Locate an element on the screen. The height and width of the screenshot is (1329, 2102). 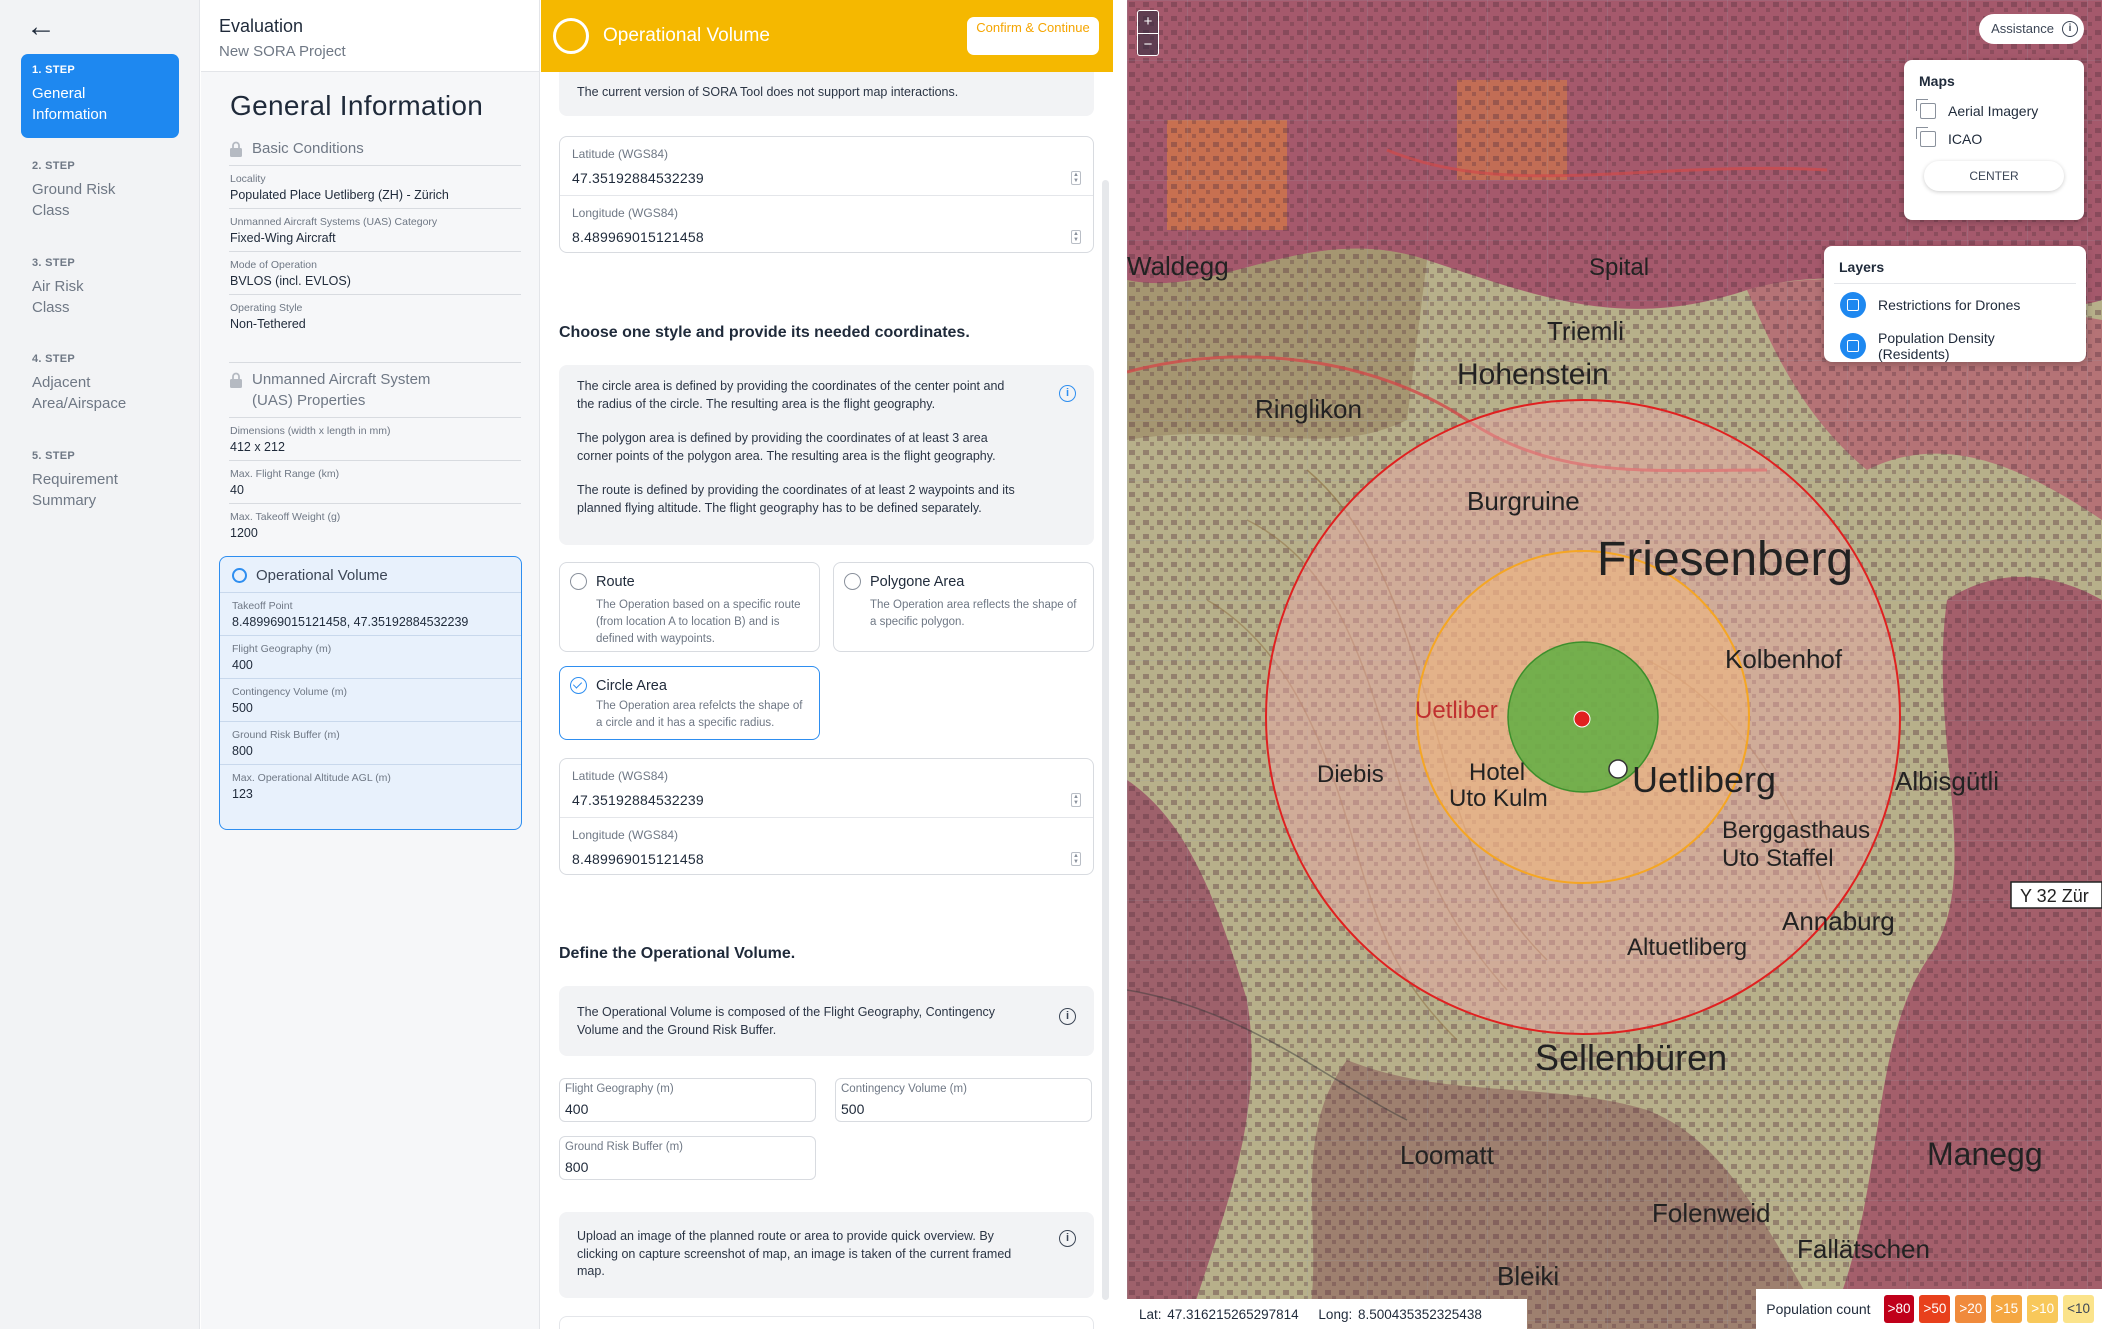
field-label: Mode of Operation is located at coordinates (273, 265).